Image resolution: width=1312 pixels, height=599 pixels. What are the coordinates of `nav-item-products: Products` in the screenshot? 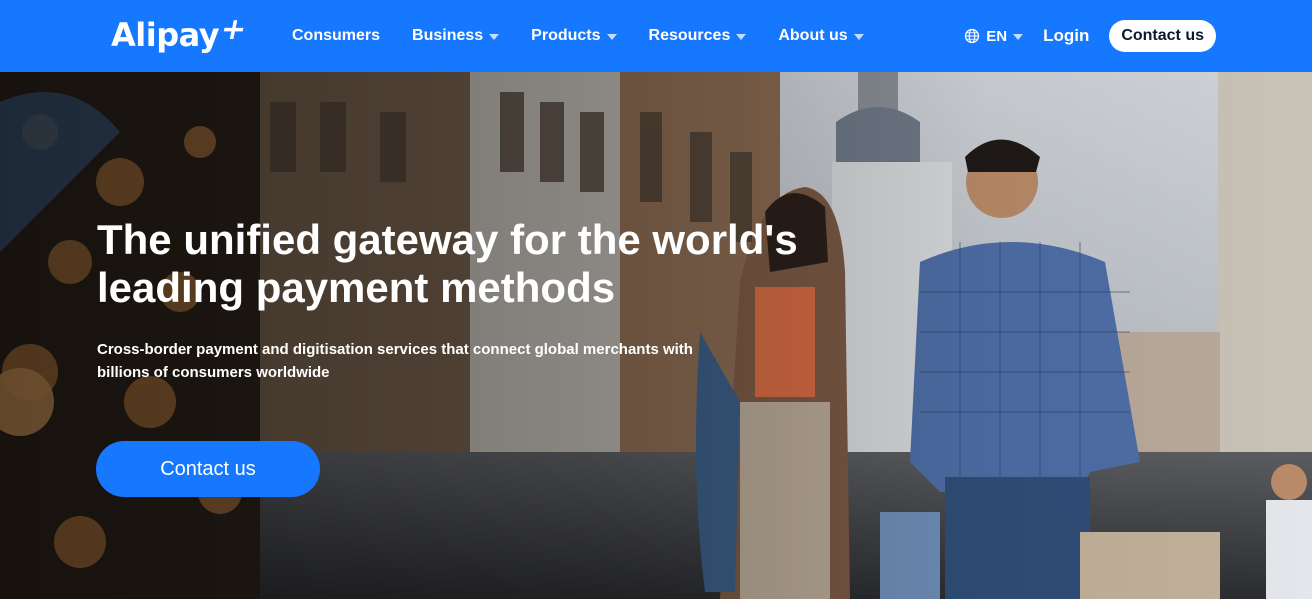 It's located at (574, 36).